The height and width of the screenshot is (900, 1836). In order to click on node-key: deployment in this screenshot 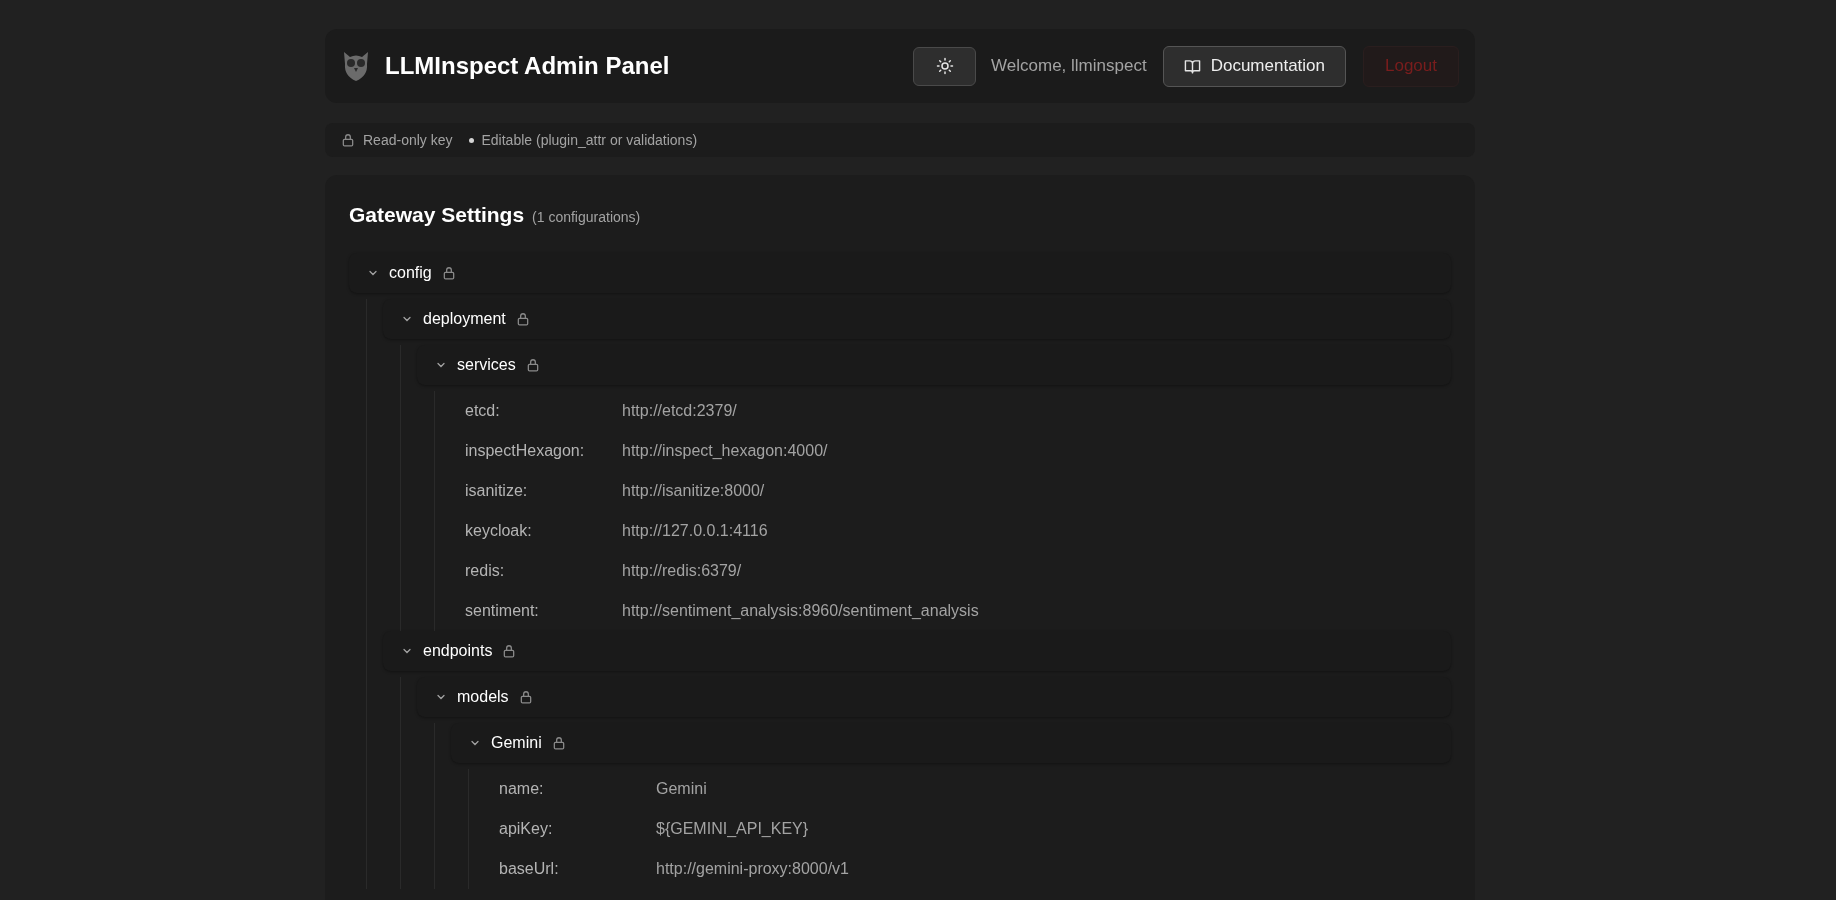, I will do `click(464, 318)`.